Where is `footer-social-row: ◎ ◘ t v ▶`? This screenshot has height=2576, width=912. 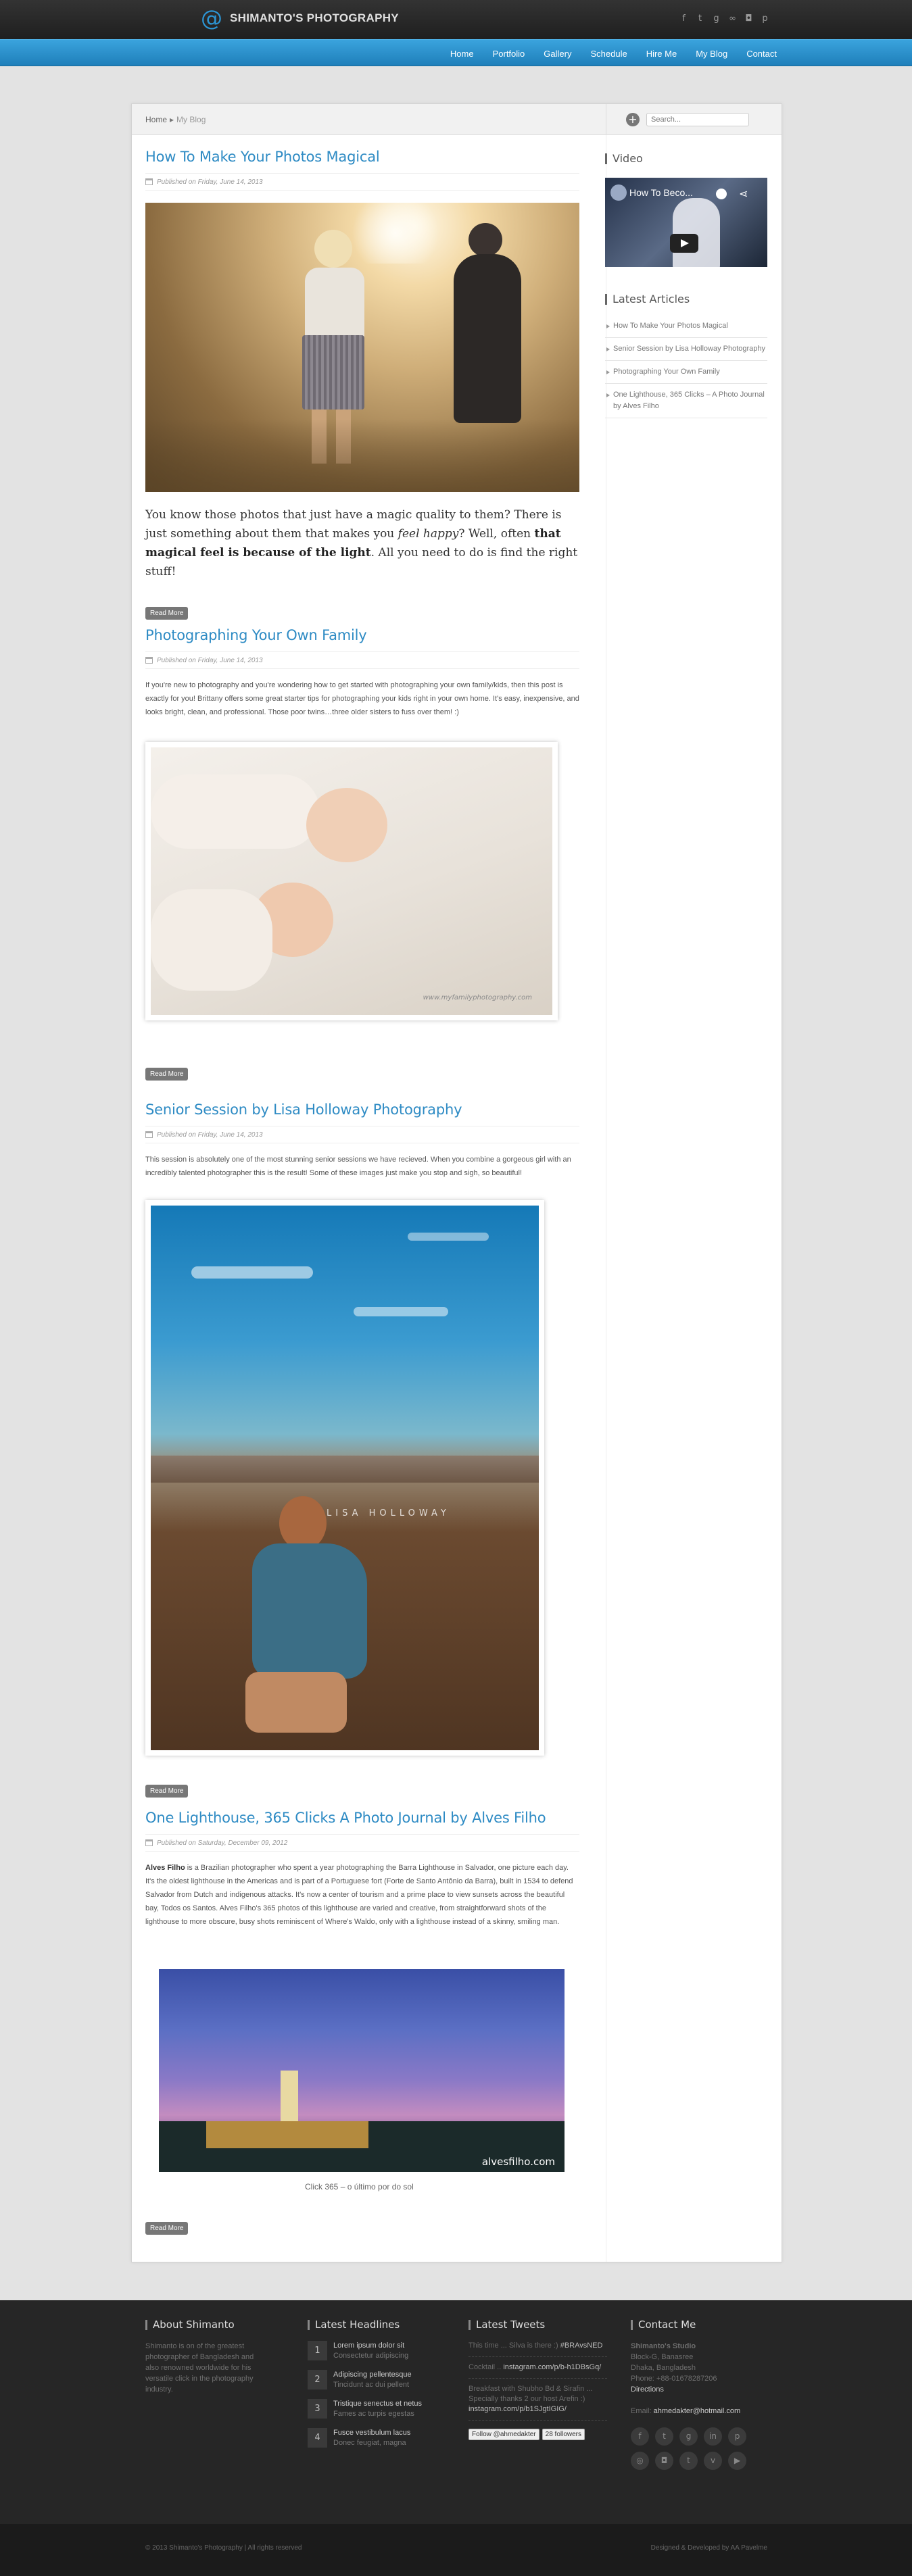 footer-social-row: ◎ ◘ t v ▶ is located at coordinates (698, 2461).